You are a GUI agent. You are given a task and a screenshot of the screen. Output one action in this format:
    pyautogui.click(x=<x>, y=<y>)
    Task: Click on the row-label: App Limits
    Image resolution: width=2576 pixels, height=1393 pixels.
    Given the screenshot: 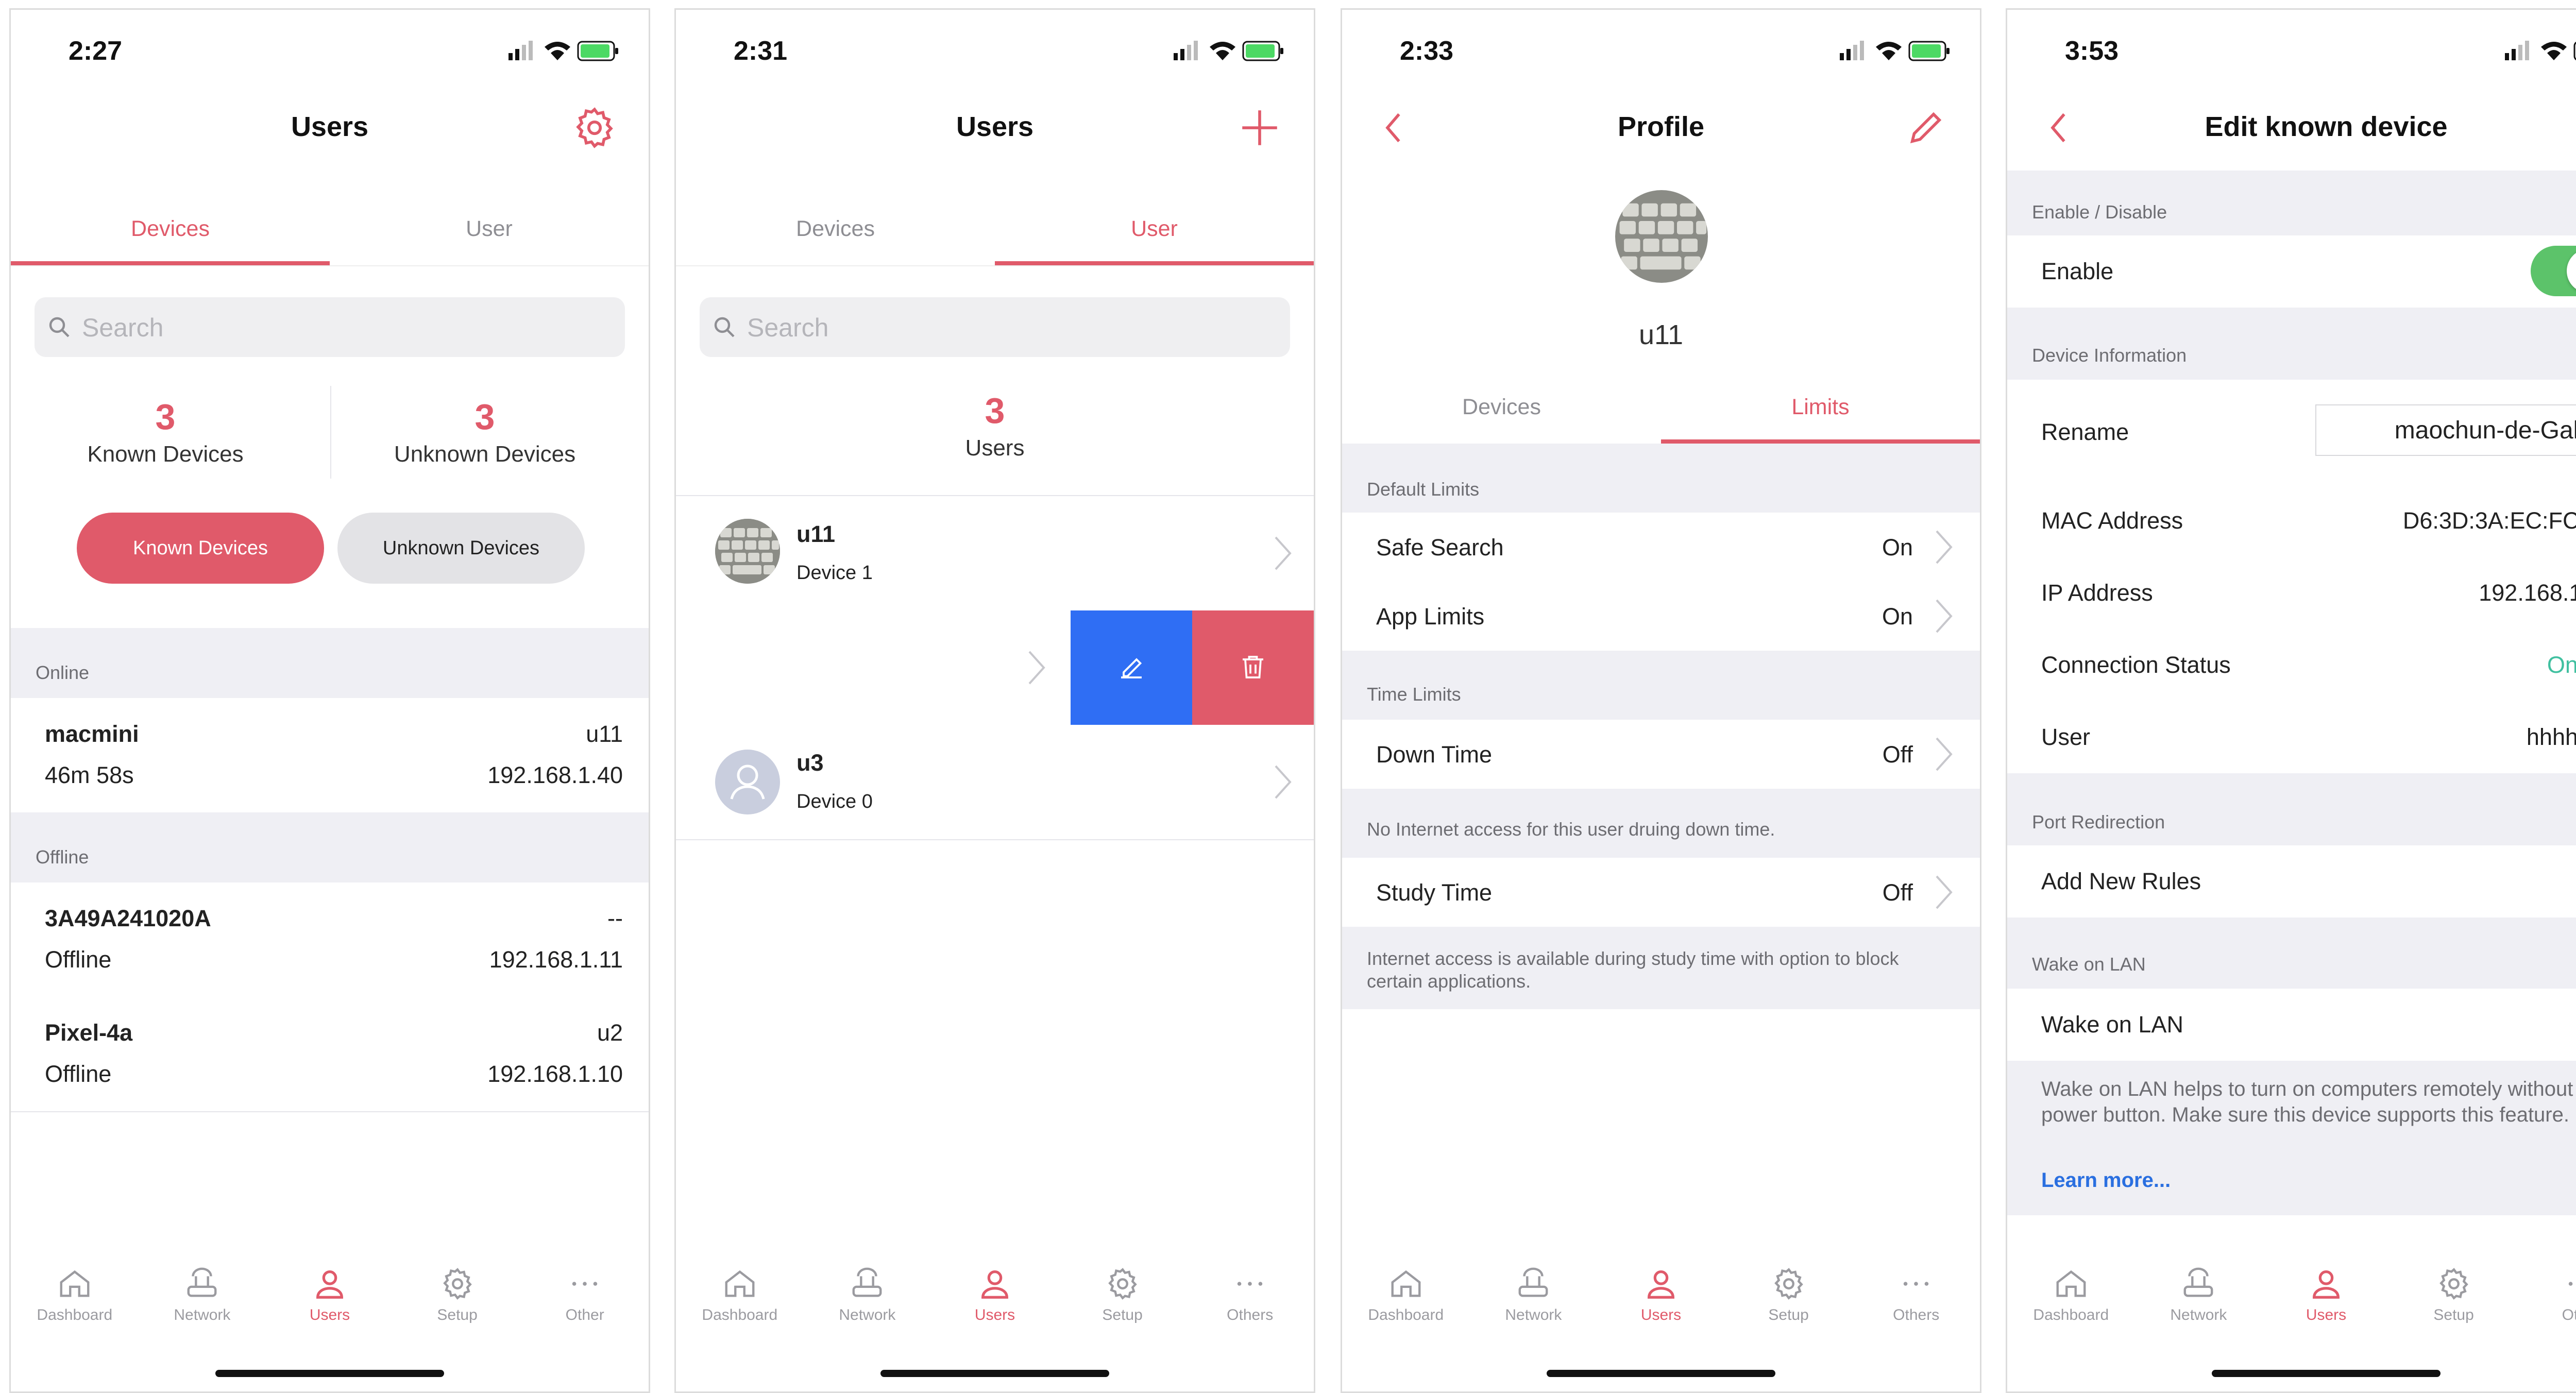 What is the action you would take?
    pyautogui.click(x=1430, y=616)
    